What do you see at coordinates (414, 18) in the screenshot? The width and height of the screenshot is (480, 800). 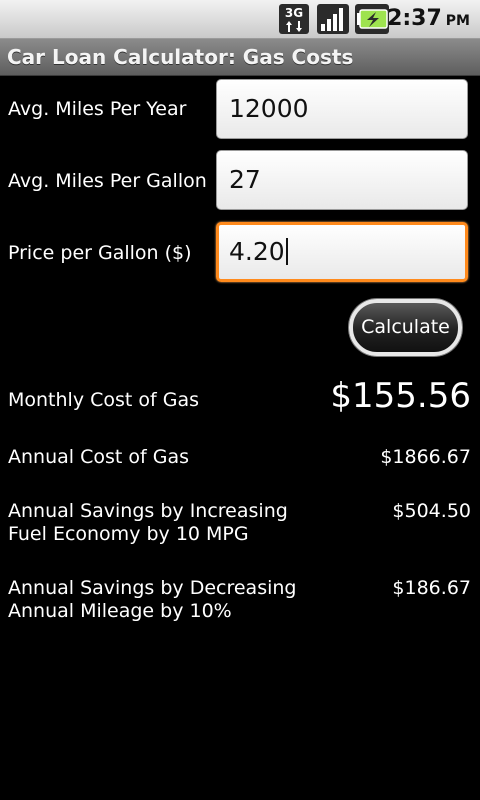 I see `clock-time: 2:37` at bounding box center [414, 18].